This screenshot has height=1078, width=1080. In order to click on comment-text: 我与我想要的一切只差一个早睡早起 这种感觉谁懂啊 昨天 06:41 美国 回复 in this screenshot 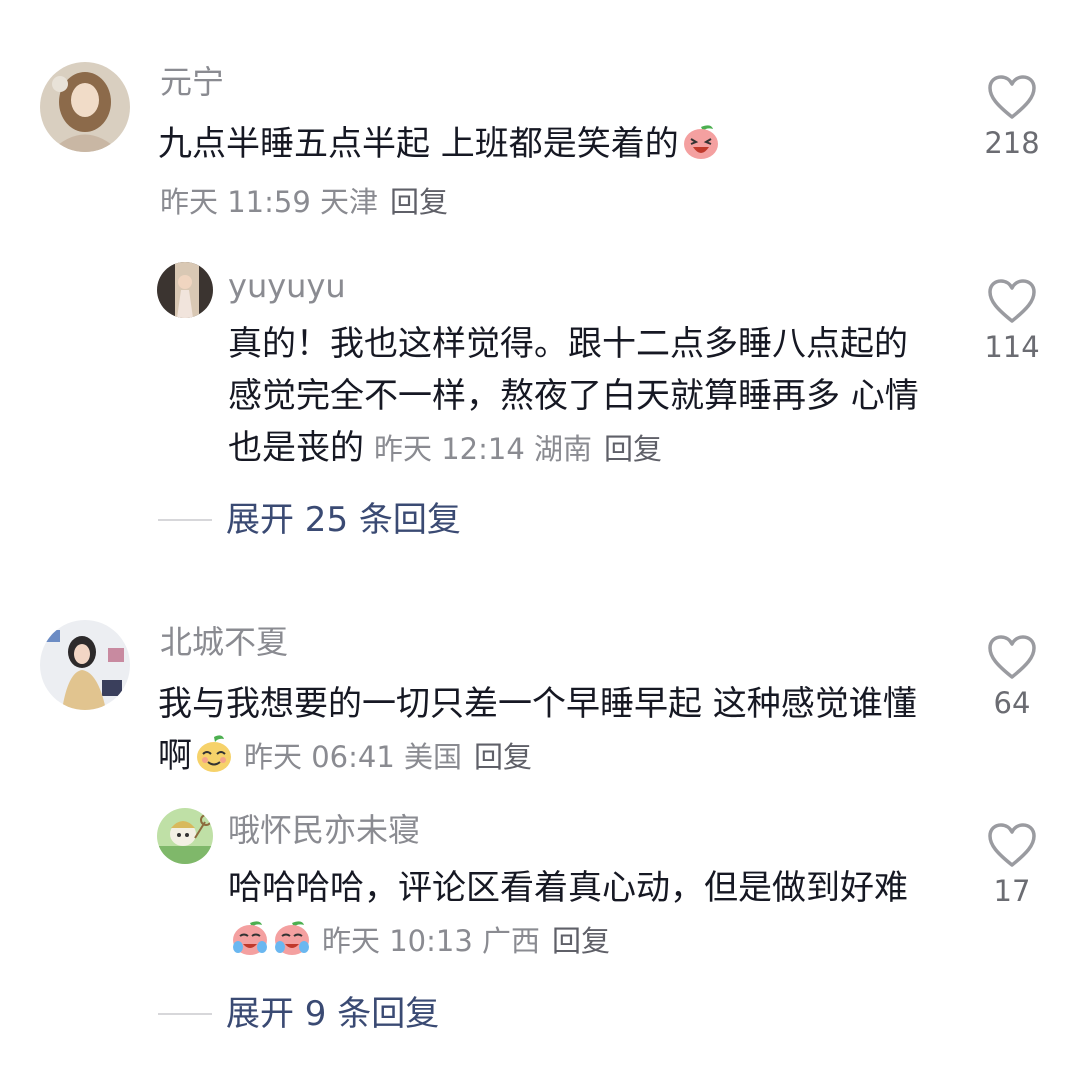, I will do `click(537, 730)`.